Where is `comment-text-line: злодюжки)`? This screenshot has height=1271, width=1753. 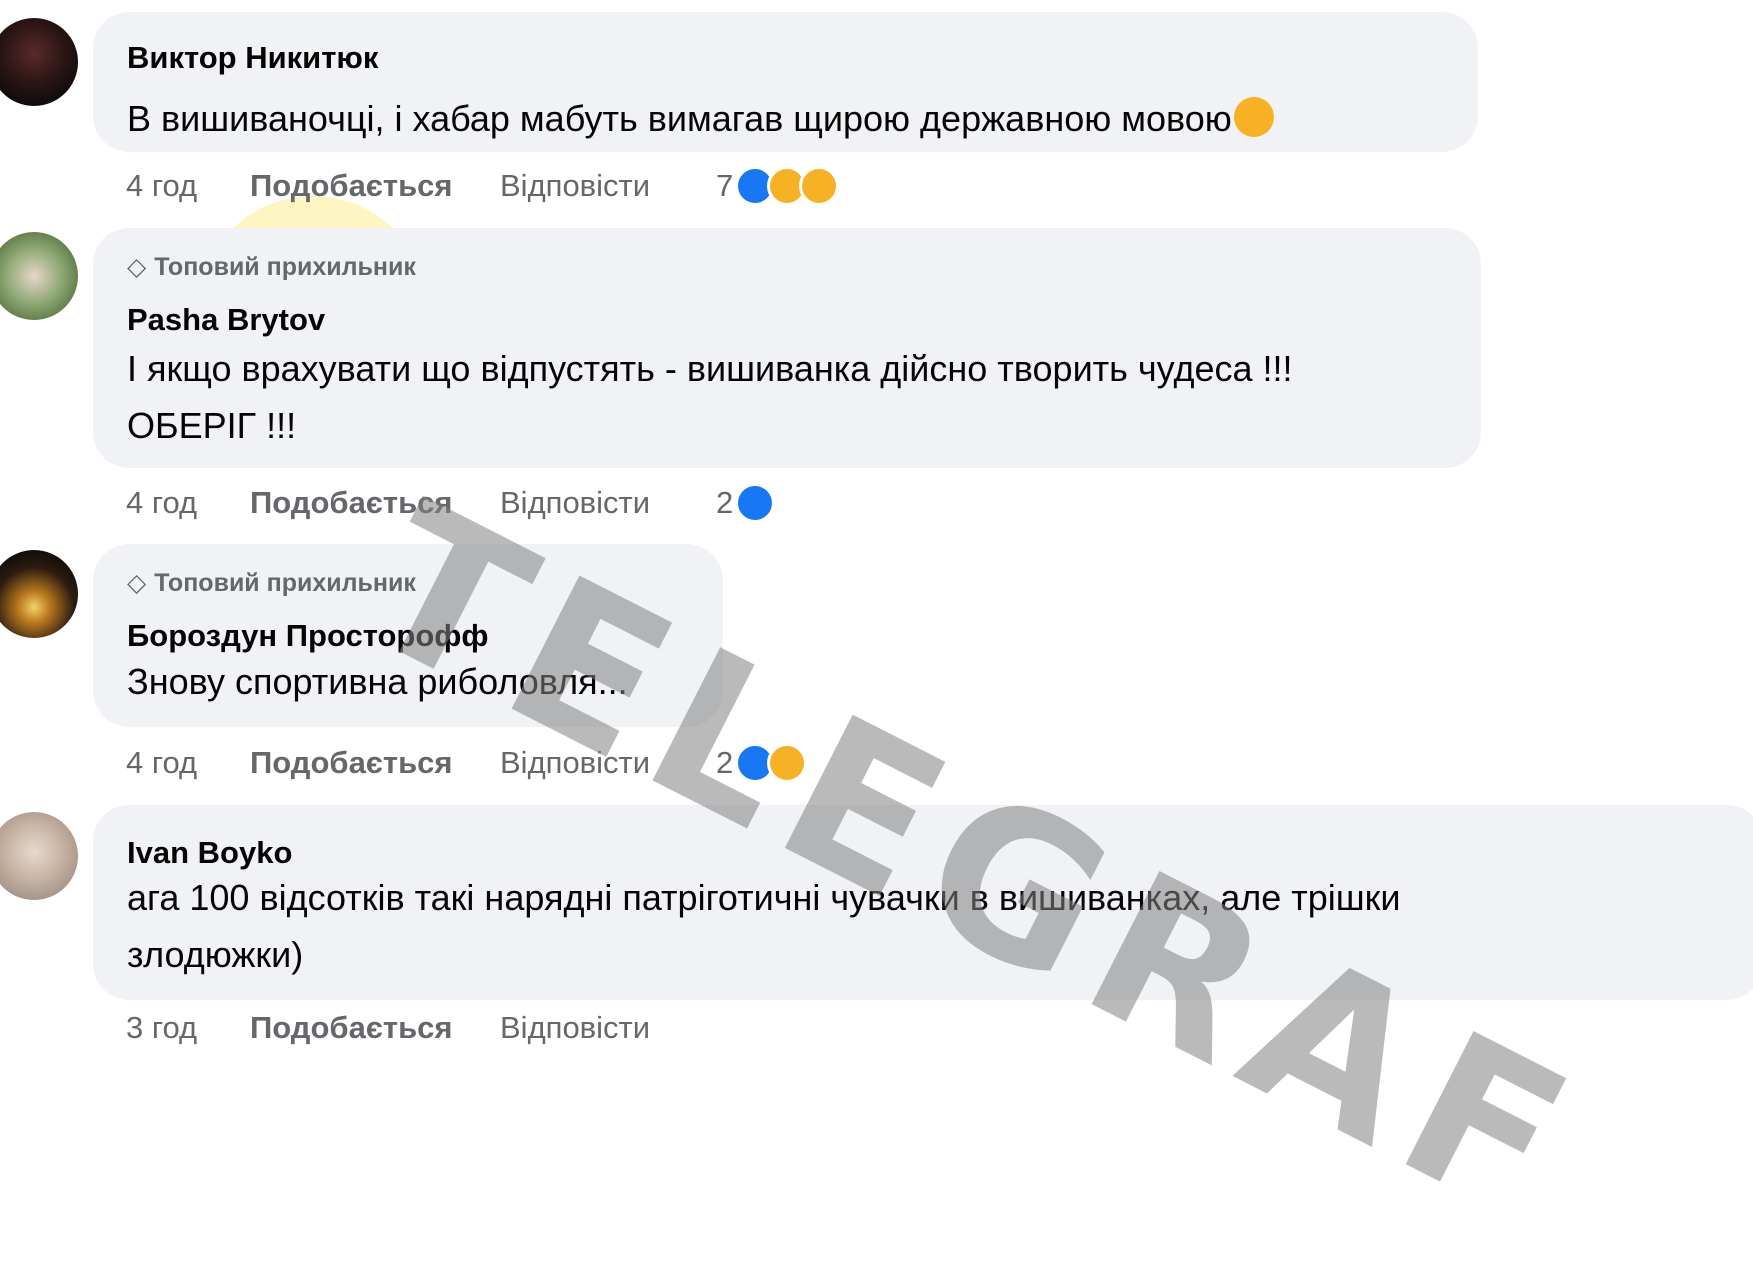 comment-text-line: злодюжки) is located at coordinates (215, 954).